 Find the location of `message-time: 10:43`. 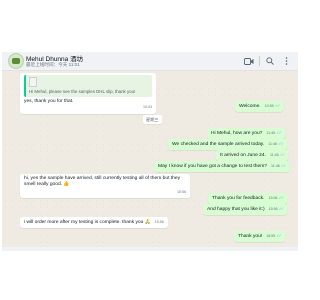

message-time: 10:43 is located at coordinates (147, 107).